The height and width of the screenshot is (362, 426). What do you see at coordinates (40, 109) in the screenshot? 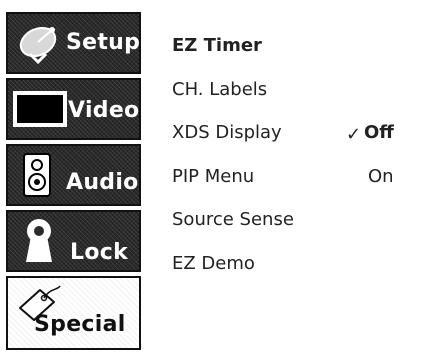
I see `tv-screen-icon` at bounding box center [40, 109].